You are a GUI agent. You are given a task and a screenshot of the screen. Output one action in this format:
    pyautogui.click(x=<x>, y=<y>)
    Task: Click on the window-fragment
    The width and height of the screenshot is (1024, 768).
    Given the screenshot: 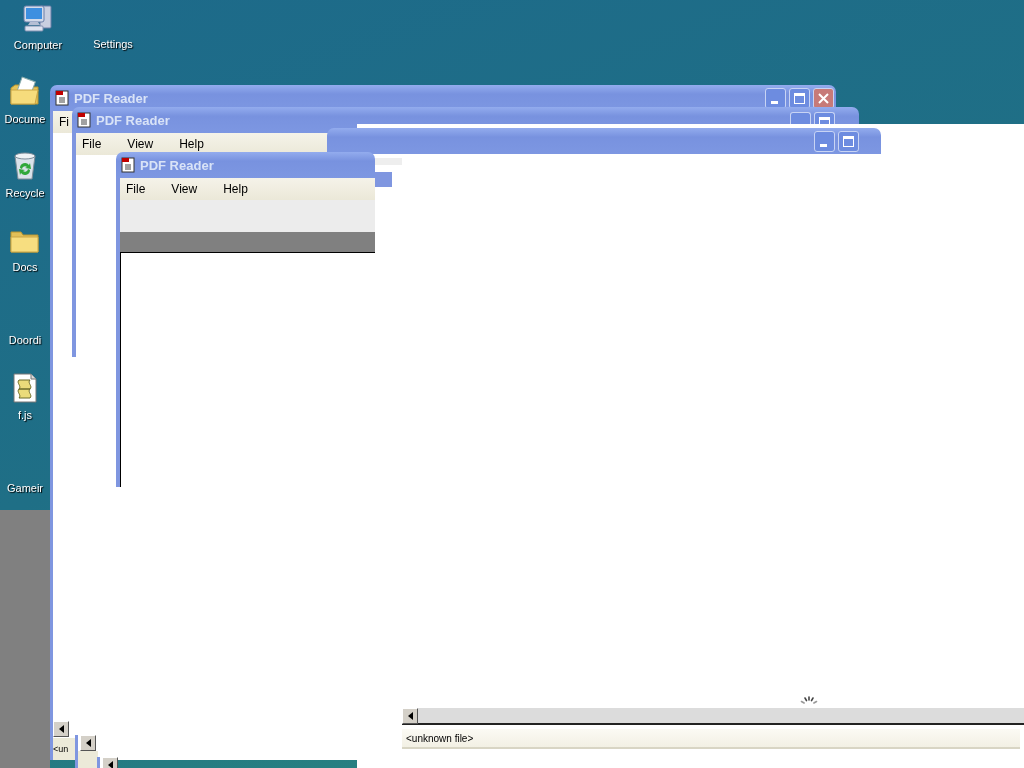 What is the action you would take?
    pyautogui.click(x=387, y=161)
    